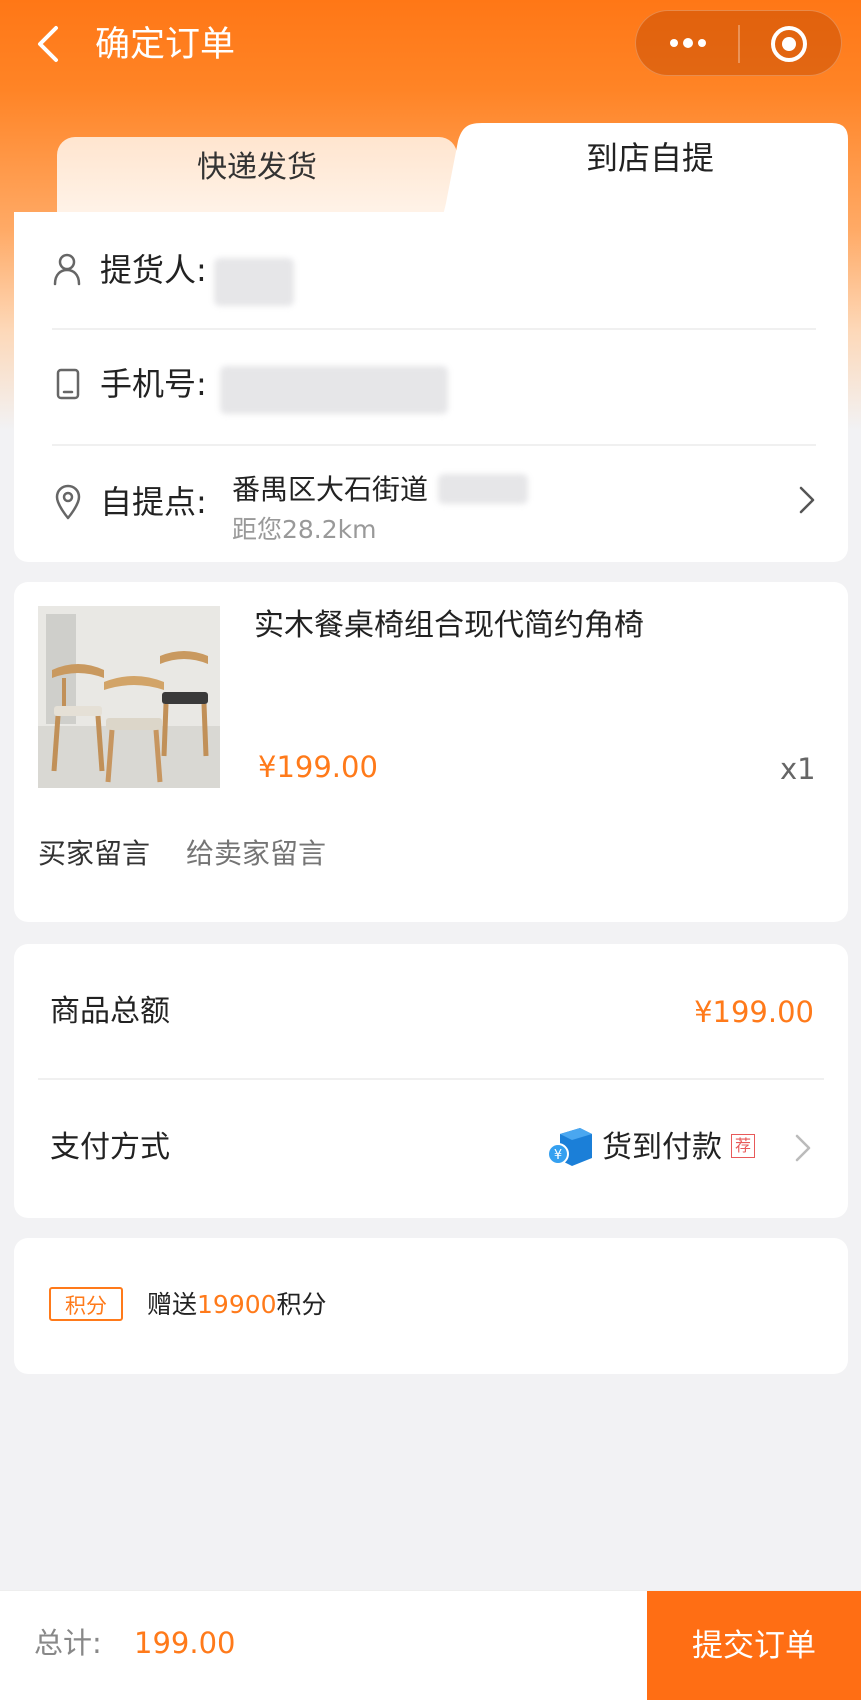 This screenshot has height=1700, width=861. Describe the element at coordinates (483, 489) in the screenshot. I see `address-redacted` at that location.